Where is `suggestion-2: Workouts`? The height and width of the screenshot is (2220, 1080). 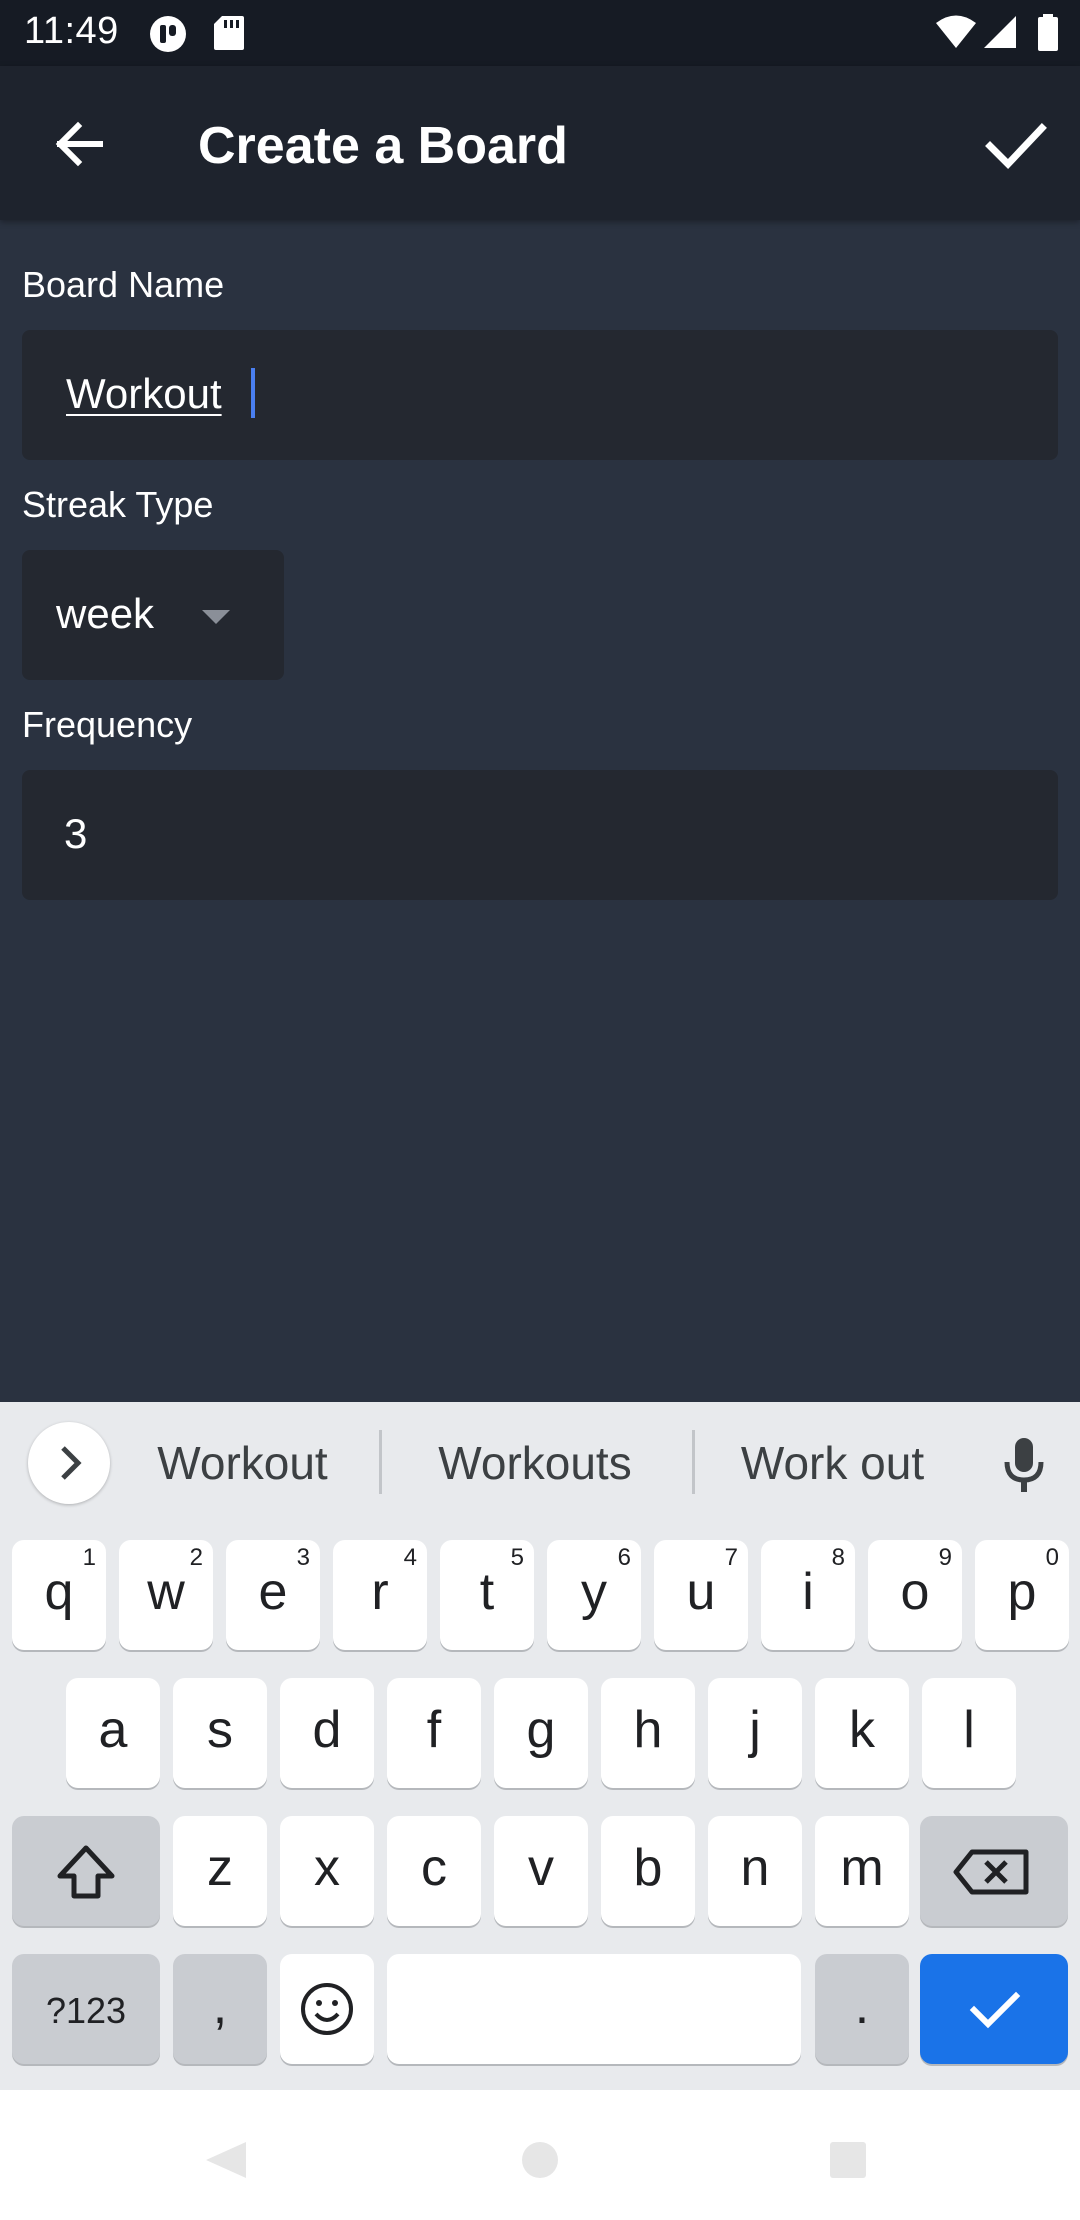 suggestion-2: Workouts is located at coordinates (535, 1463).